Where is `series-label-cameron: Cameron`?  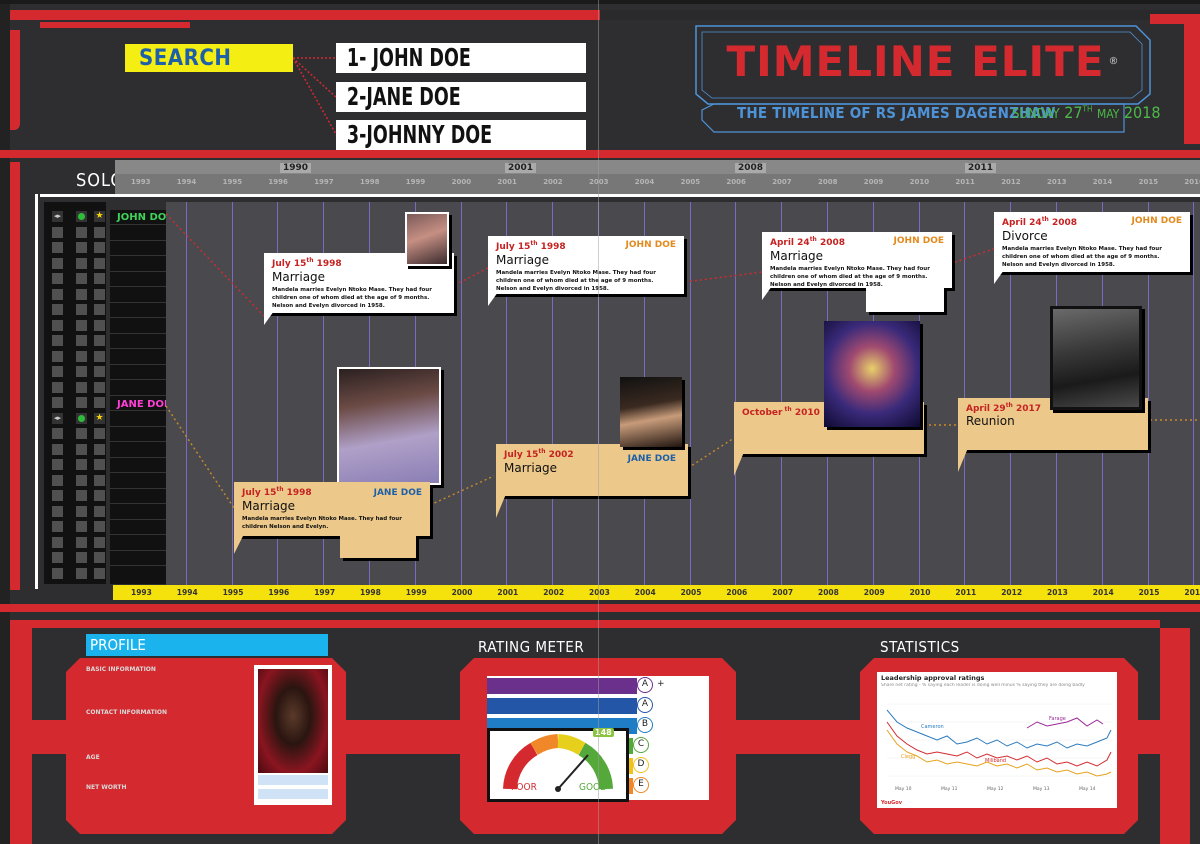
series-label-cameron: Cameron is located at coordinates (932, 727).